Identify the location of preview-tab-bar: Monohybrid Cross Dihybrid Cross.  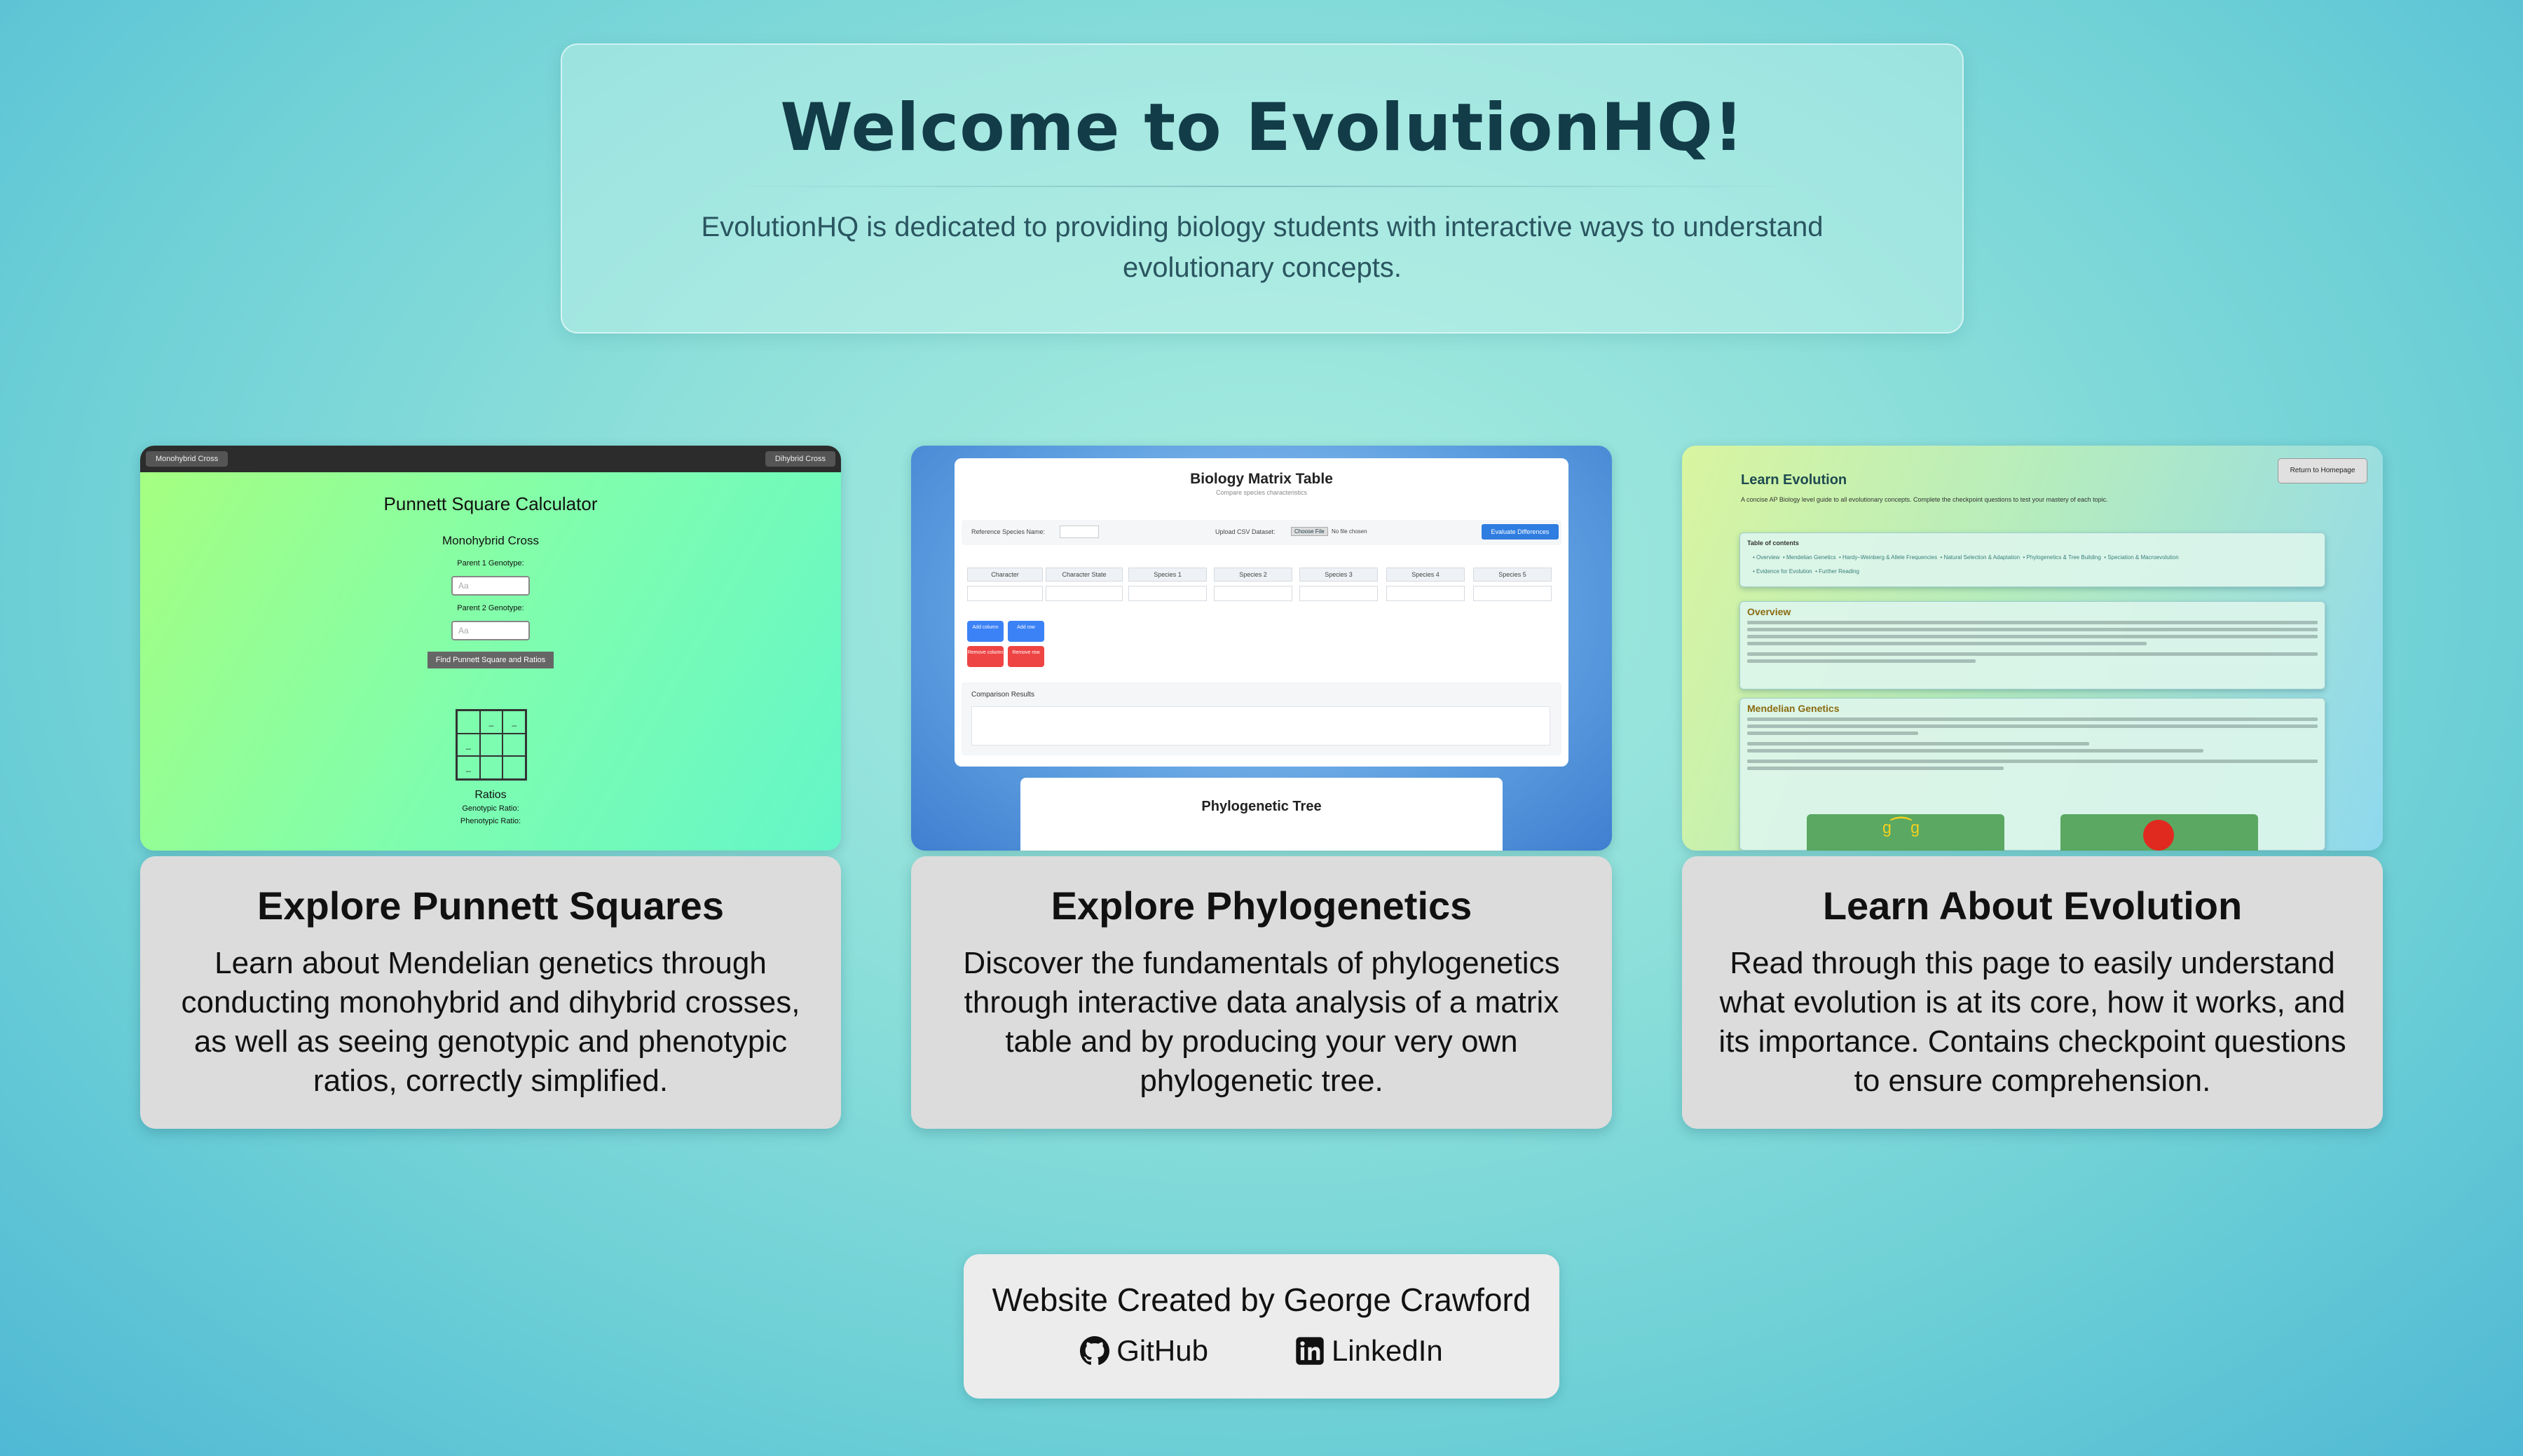
(490, 459).